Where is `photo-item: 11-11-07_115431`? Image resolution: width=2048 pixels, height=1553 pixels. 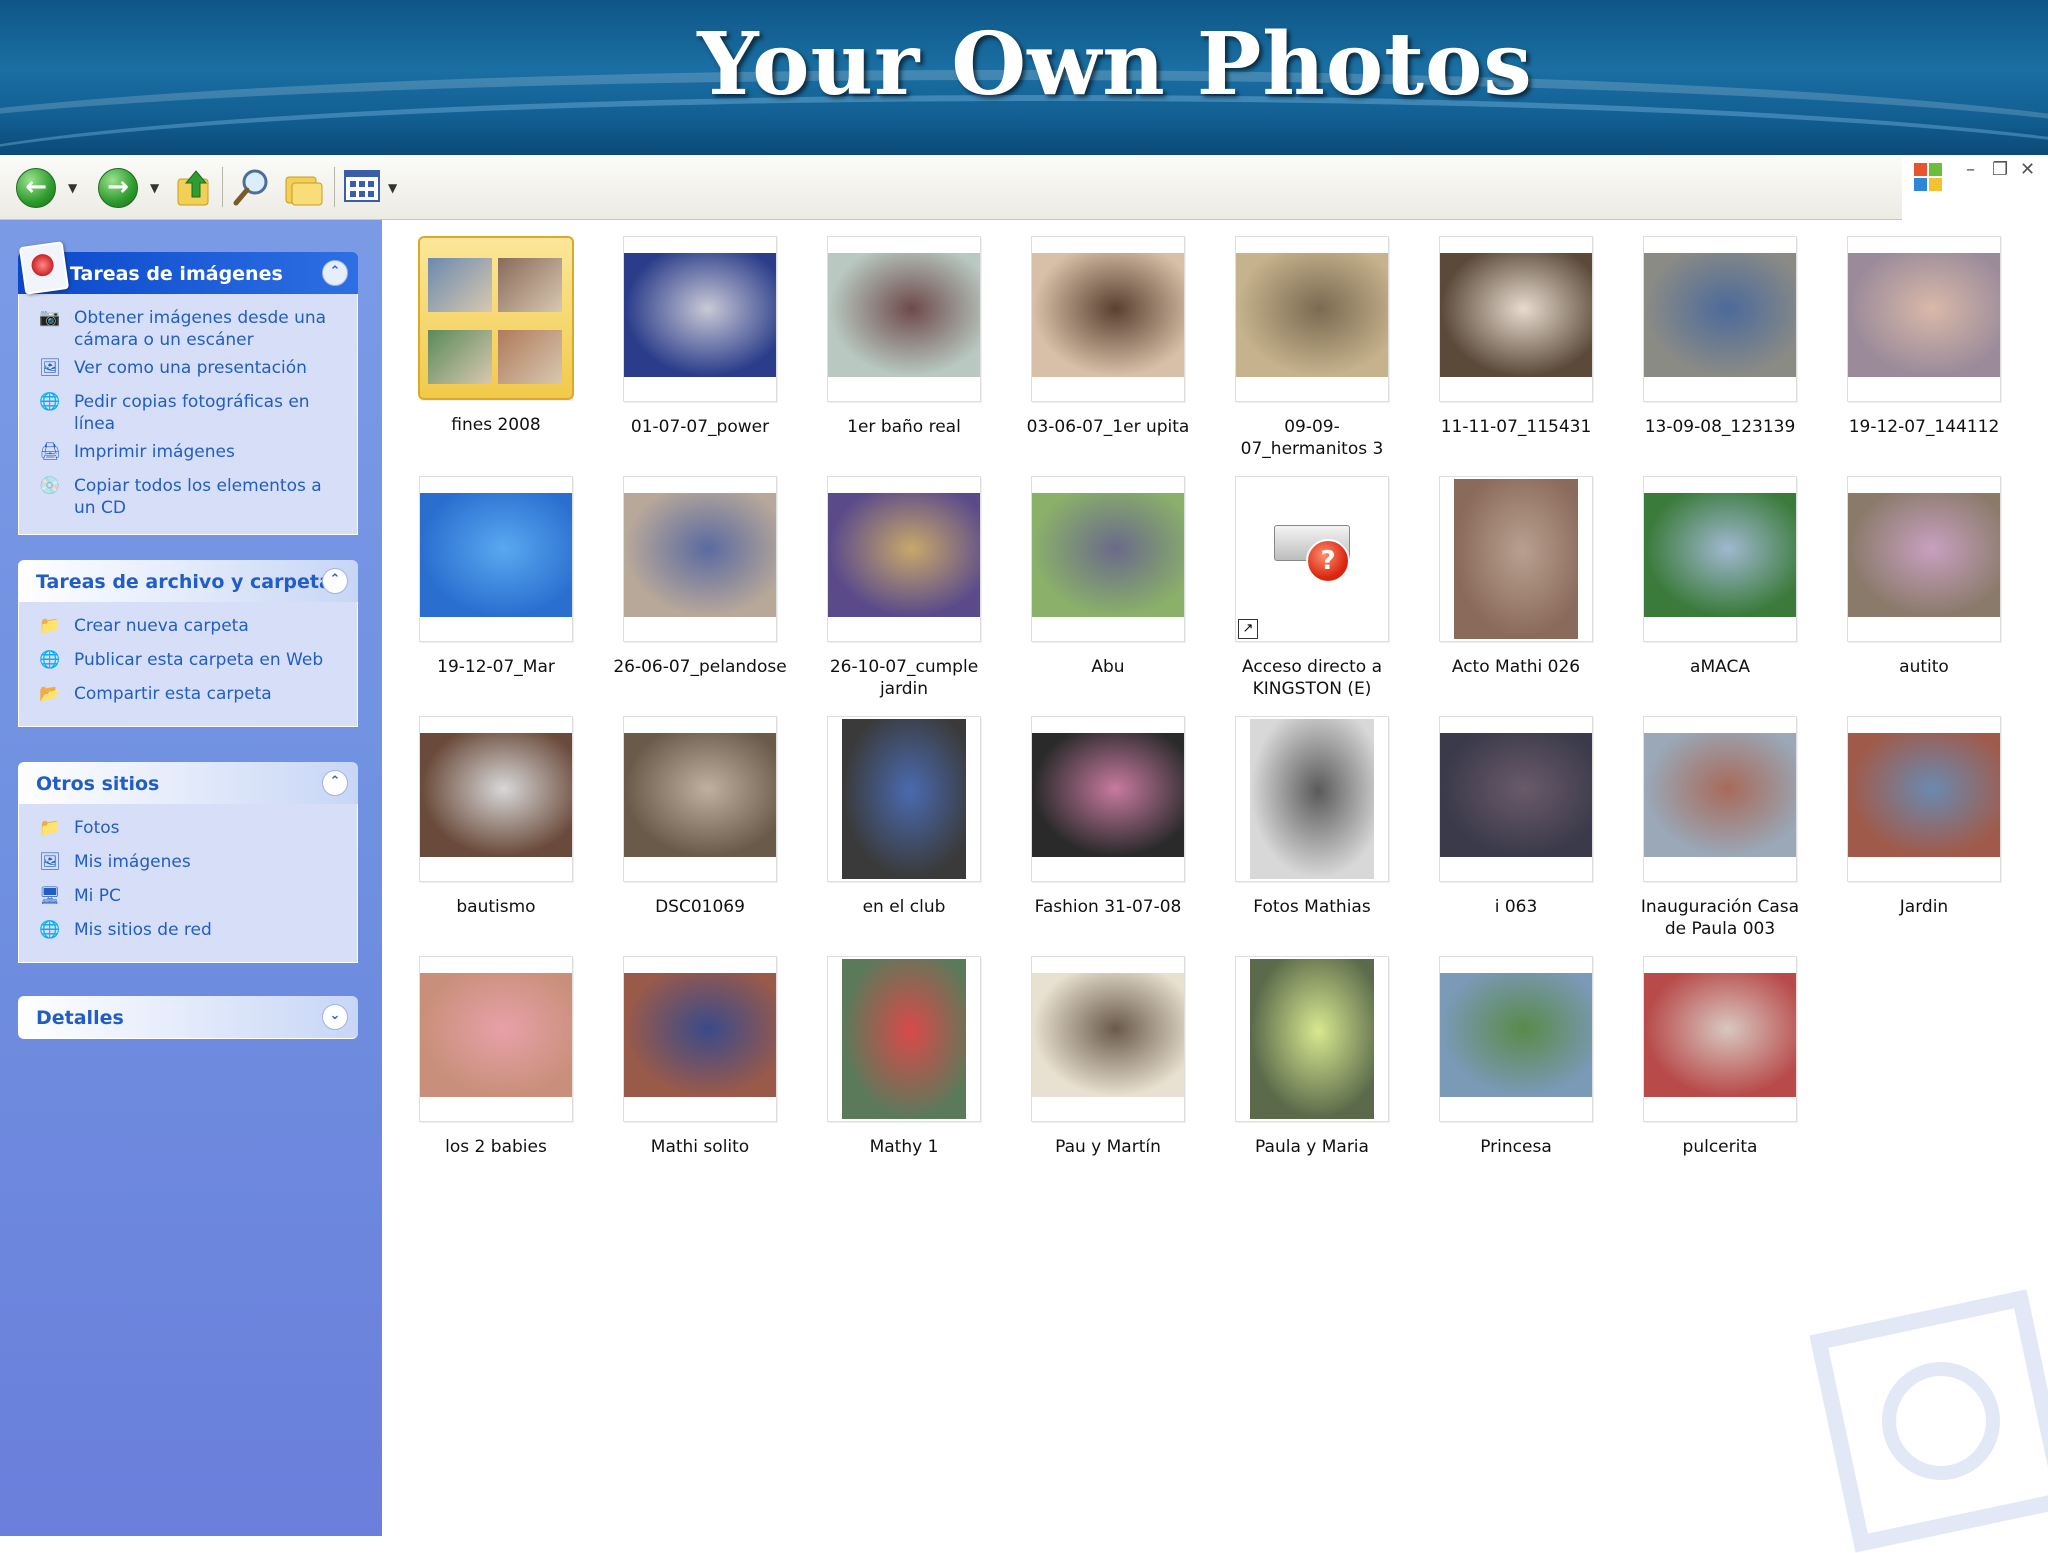 photo-item: 11-11-07_115431 is located at coordinates (1516, 337).